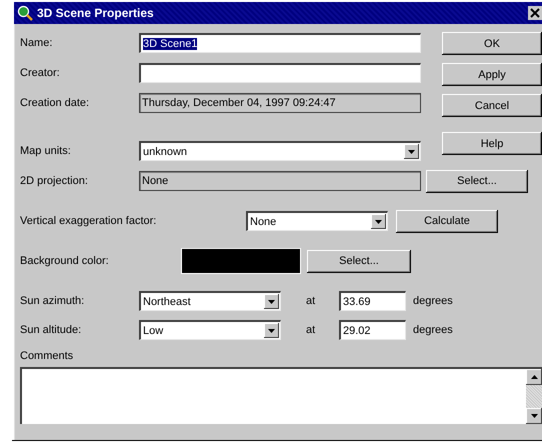 The image size is (542, 445). Describe the element at coordinates (55, 103) in the screenshot. I see `field-label: Creation date:` at that location.